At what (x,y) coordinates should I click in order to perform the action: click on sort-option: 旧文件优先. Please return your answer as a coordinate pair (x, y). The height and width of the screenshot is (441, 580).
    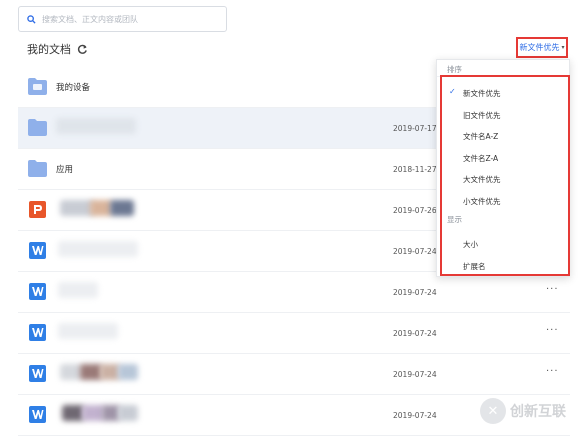
    Looking at the image, I should click on (482, 115).